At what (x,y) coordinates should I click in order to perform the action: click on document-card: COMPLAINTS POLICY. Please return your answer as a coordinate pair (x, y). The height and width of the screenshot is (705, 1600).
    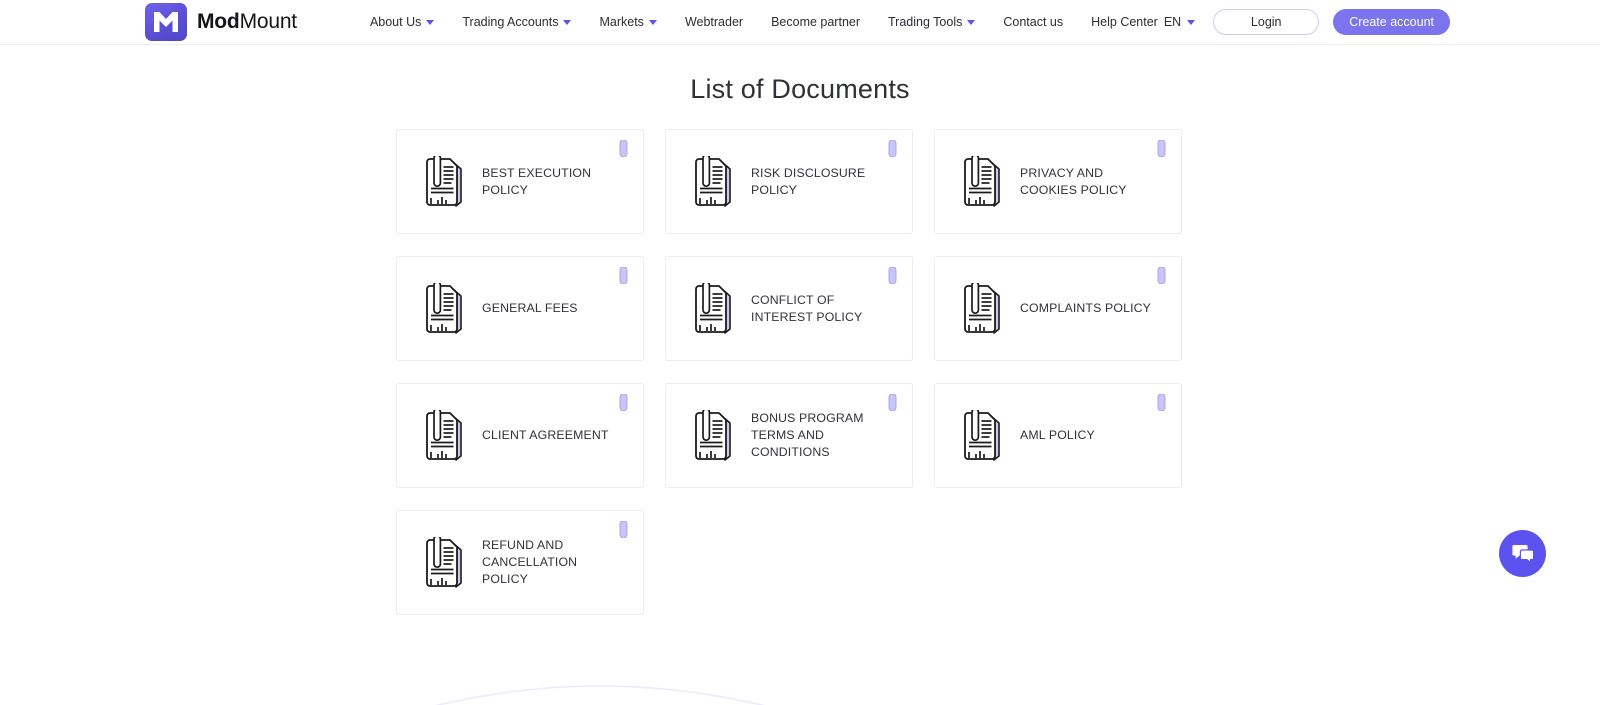
    Looking at the image, I should click on (1058, 308).